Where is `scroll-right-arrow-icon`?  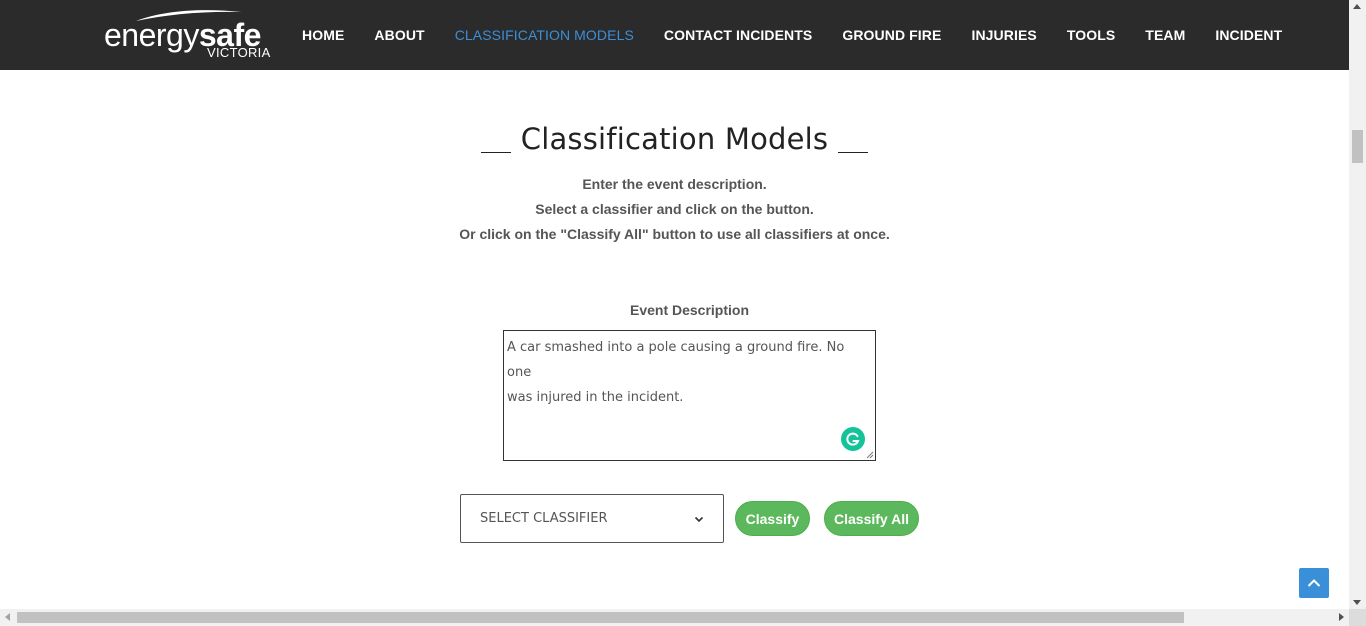 scroll-right-arrow-icon is located at coordinates (1341, 617).